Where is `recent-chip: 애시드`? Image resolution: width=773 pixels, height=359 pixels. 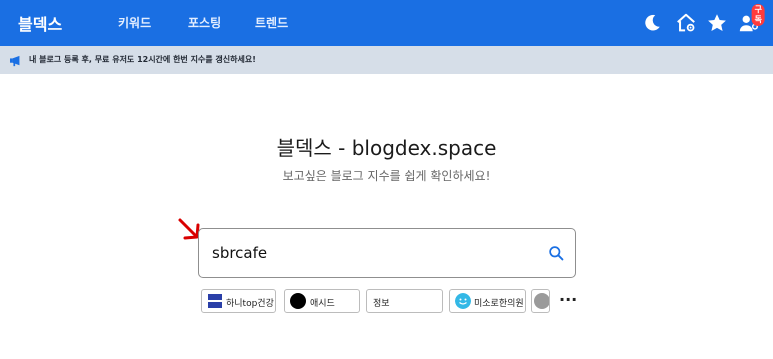
recent-chip: 애시드 is located at coordinates (322, 301).